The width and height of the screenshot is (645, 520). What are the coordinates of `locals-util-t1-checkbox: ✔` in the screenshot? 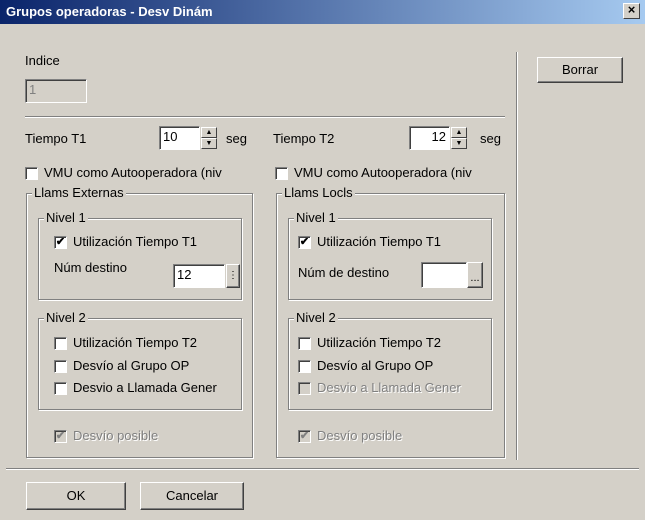 It's located at (304, 242).